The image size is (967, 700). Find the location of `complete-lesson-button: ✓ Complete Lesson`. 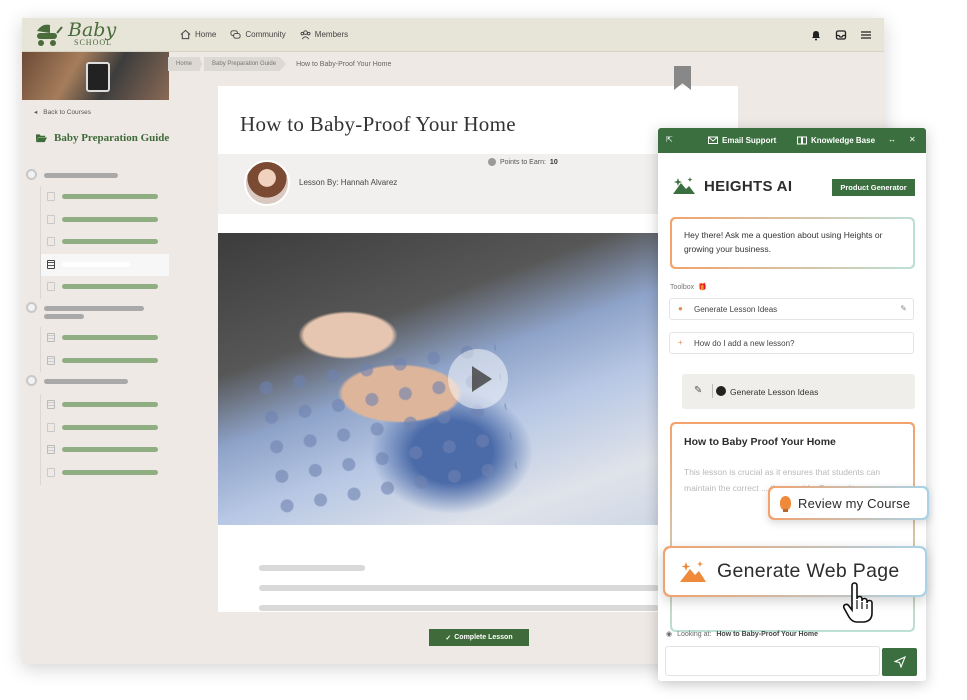

complete-lesson-button: ✓ Complete Lesson is located at coordinates (479, 637).